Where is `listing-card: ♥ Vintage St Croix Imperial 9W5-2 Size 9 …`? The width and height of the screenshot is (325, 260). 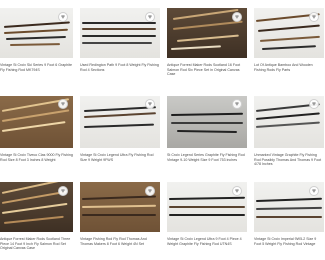 listing-card: ♥ Vintage St Croix Imperial 9W5-2 Size 9 … is located at coordinates (289, 217).